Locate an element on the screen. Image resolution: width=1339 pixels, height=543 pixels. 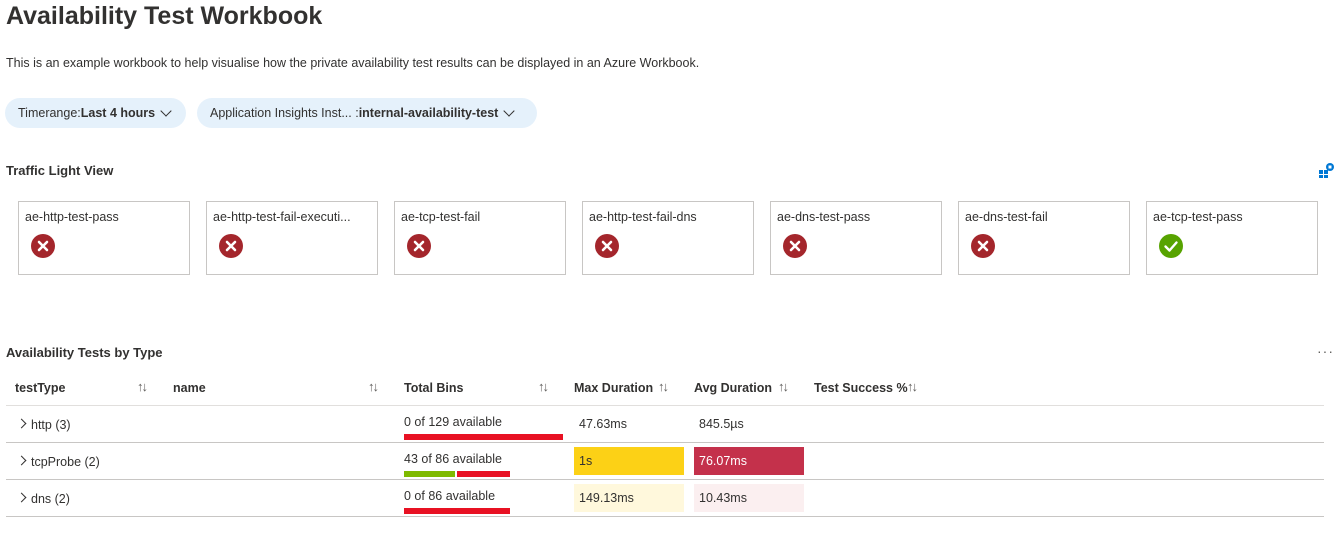
row-bins-label: 0 of 86 available is located at coordinates (450, 496).